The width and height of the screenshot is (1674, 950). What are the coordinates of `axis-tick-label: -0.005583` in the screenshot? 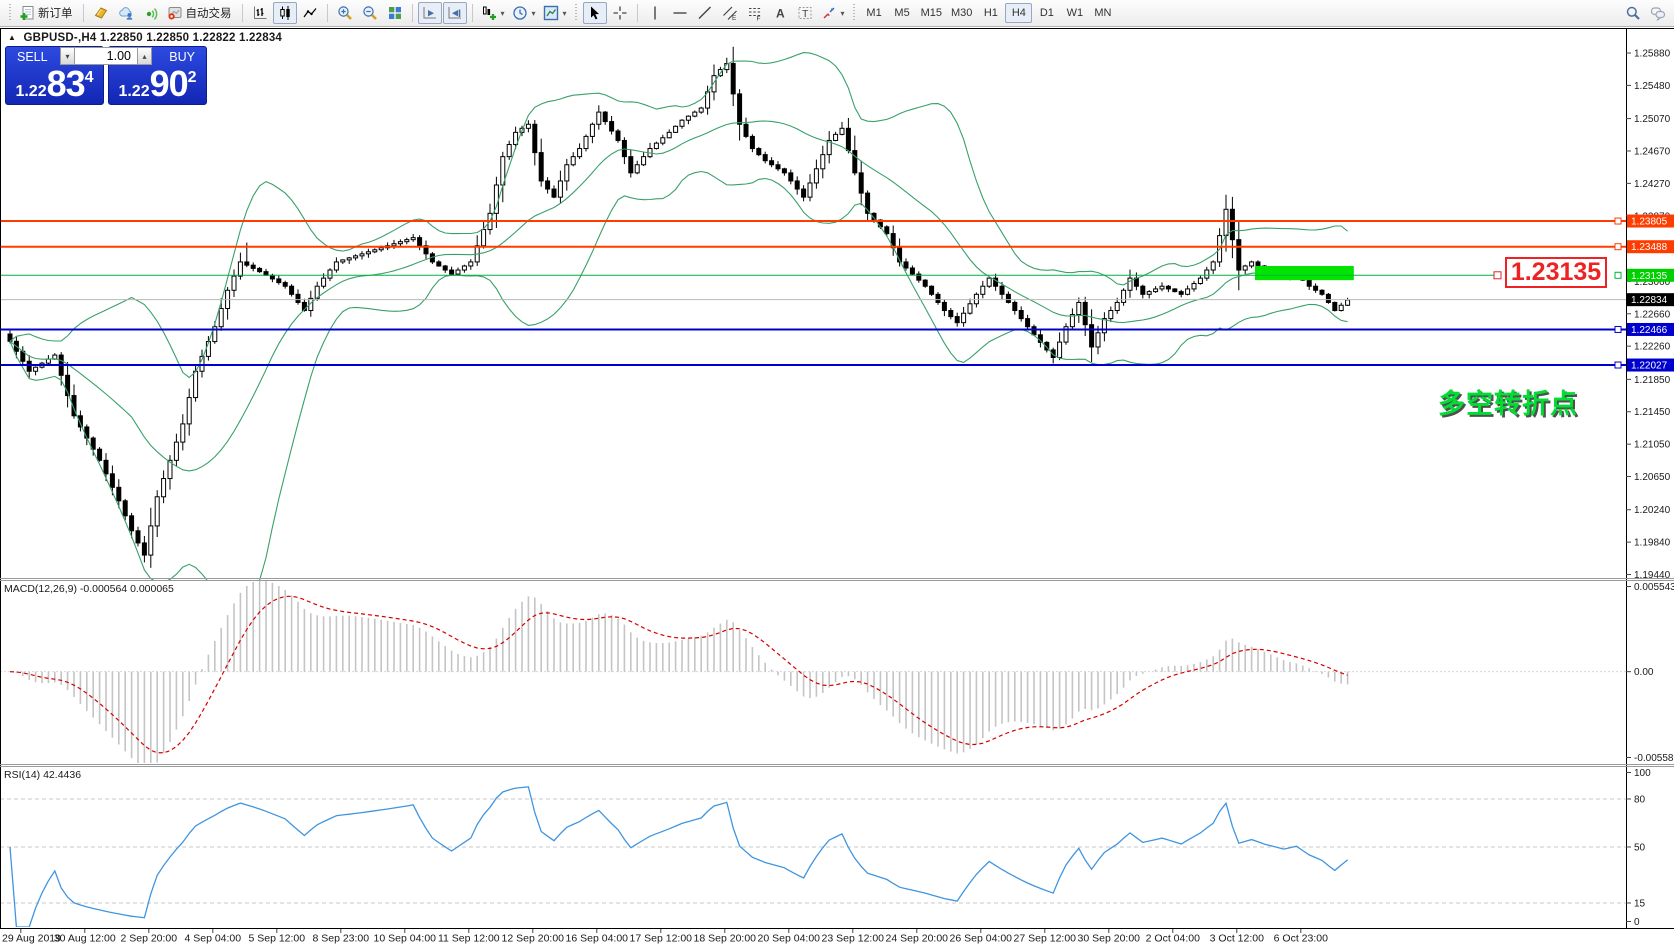 It's located at (1654, 758).